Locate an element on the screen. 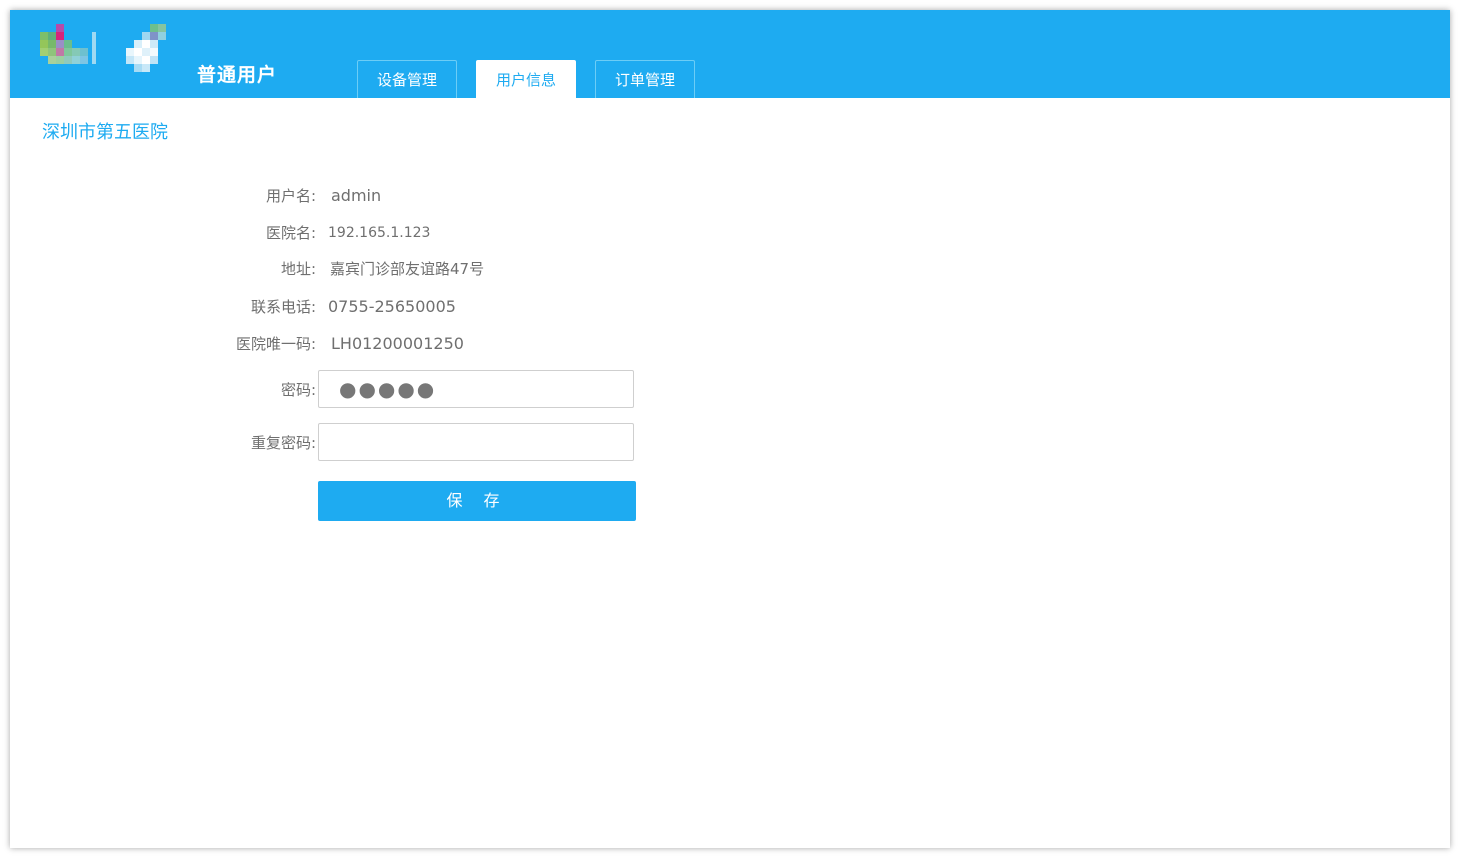 The height and width of the screenshot is (860, 1462). repeat-password-row: 重复密码: is located at coordinates (163, 443).